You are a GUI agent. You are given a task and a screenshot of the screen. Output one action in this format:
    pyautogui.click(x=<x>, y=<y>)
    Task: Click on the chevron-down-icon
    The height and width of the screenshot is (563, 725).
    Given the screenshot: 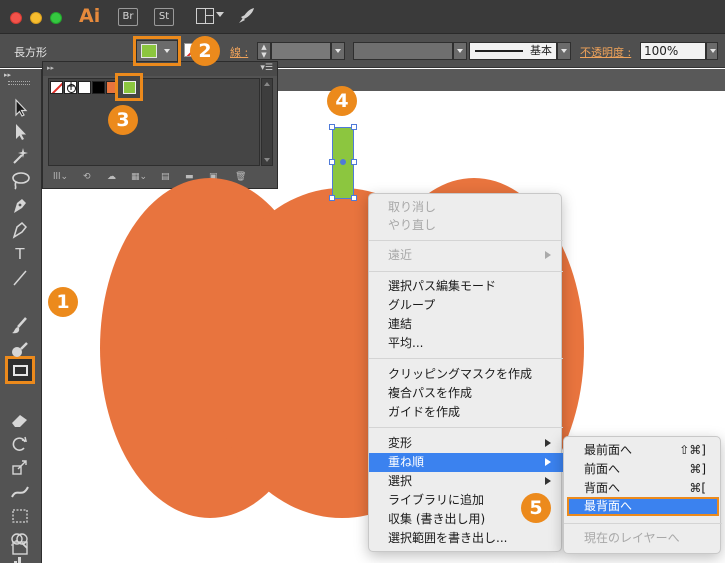 What is the action you would take?
    pyautogui.click(x=220, y=14)
    